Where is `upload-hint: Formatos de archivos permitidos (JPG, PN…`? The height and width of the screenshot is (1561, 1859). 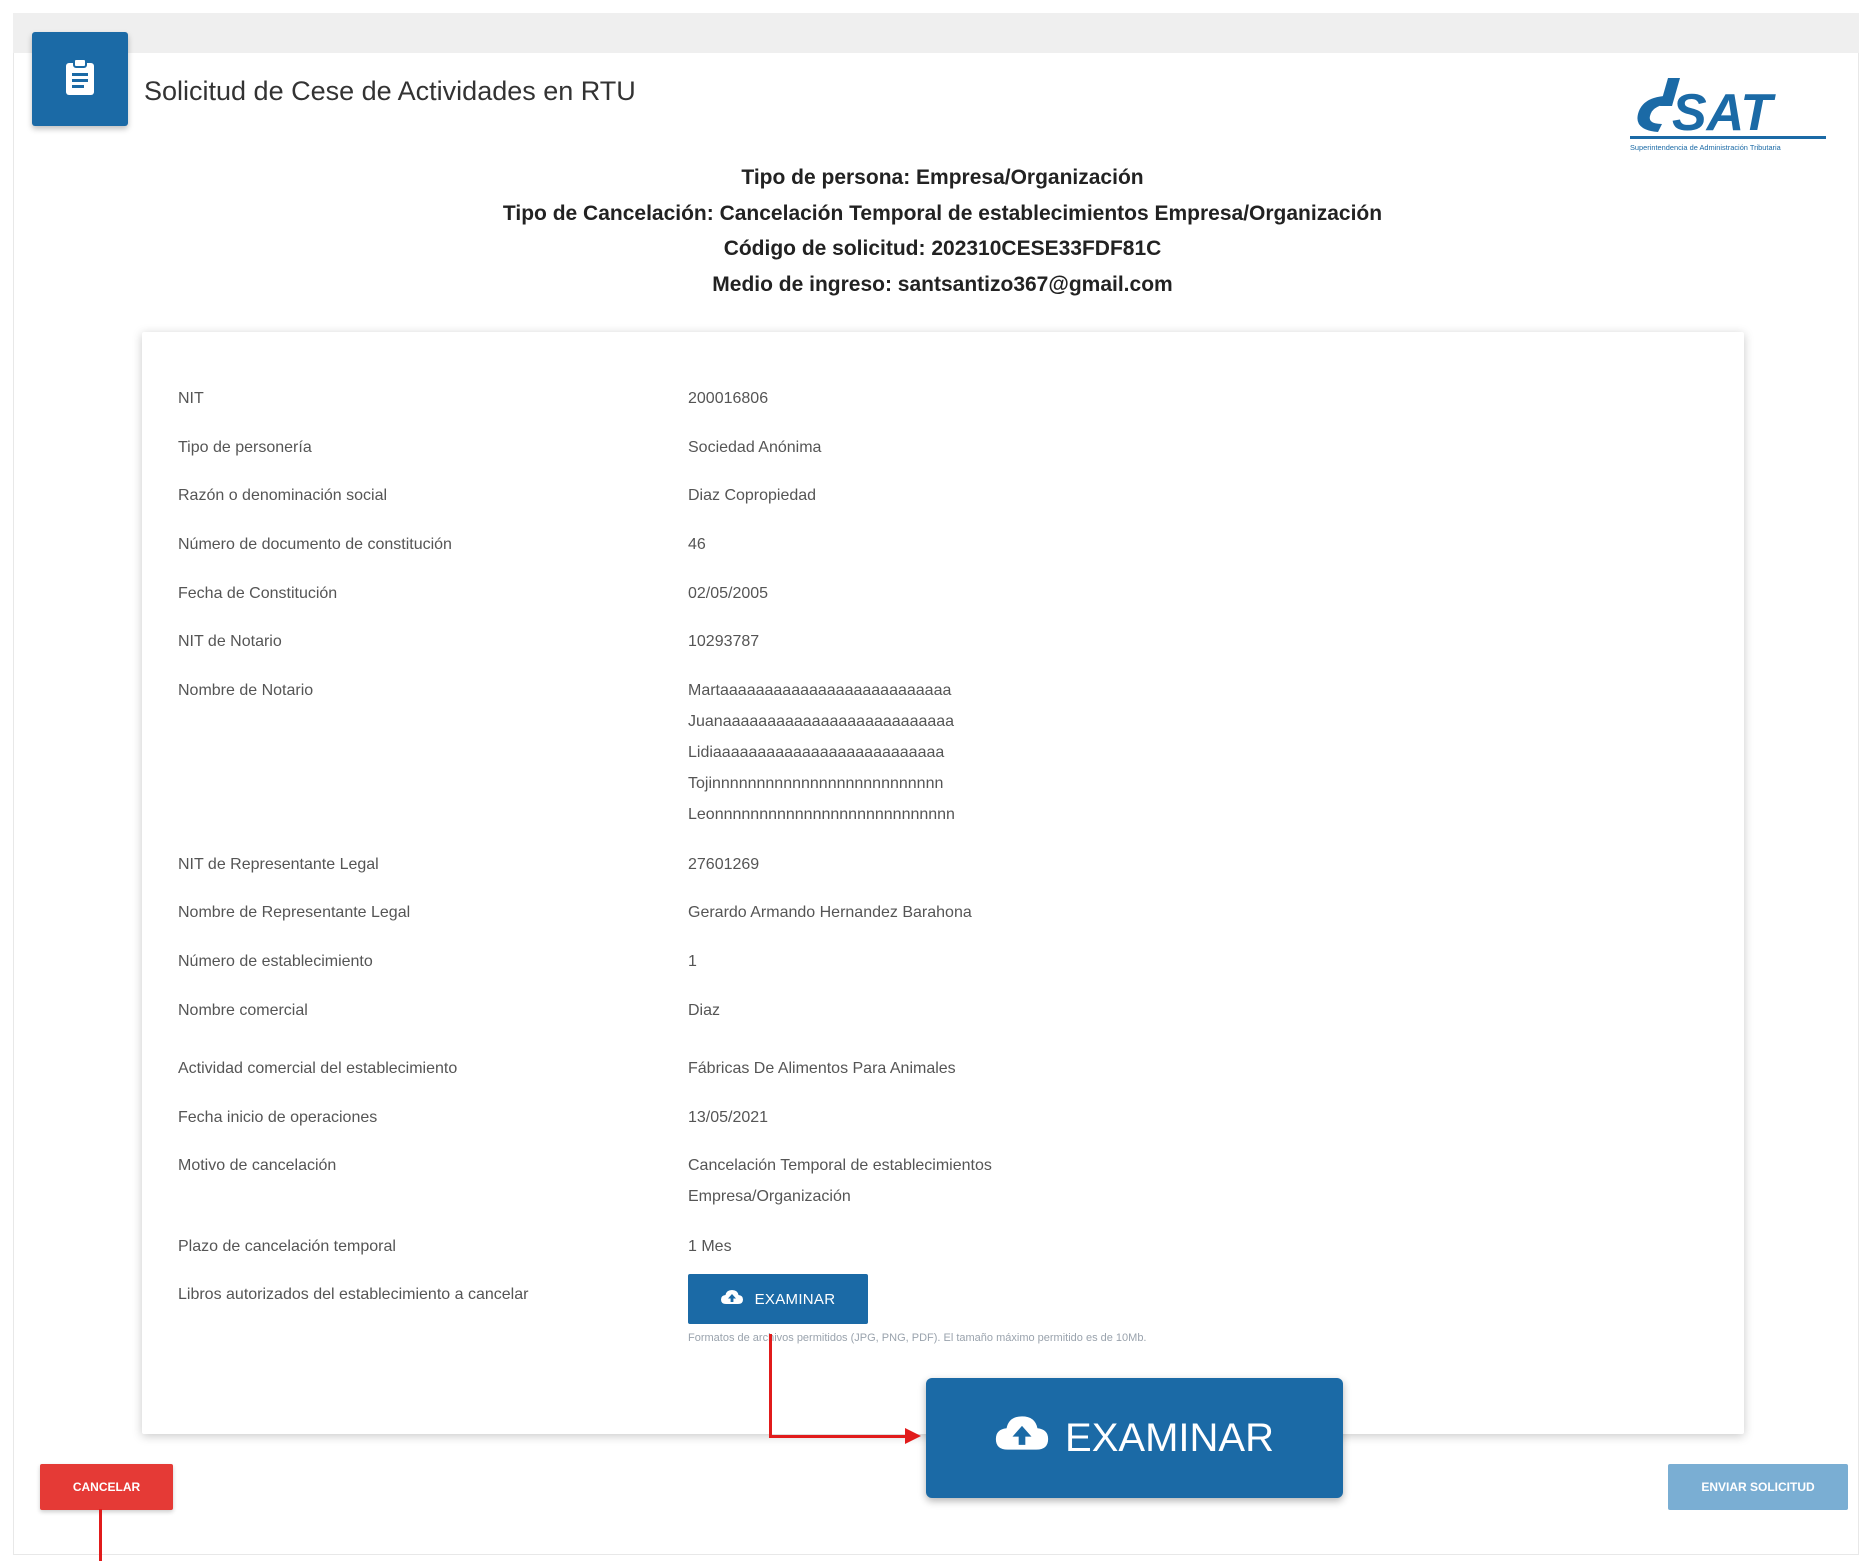 upload-hint: Formatos de archivos permitidos (JPG, PN… is located at coordinates (917, 1338).